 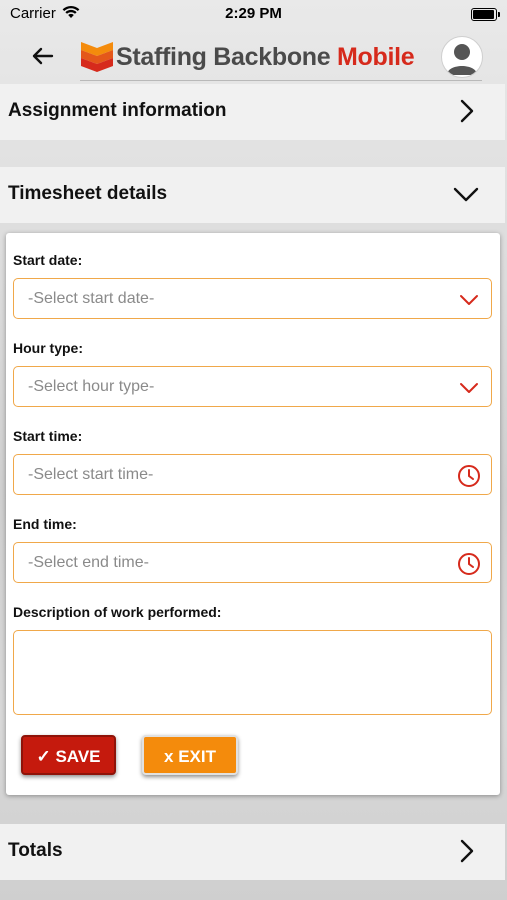 I want to click on totals-title: Totals, so click(x=35, y=850).